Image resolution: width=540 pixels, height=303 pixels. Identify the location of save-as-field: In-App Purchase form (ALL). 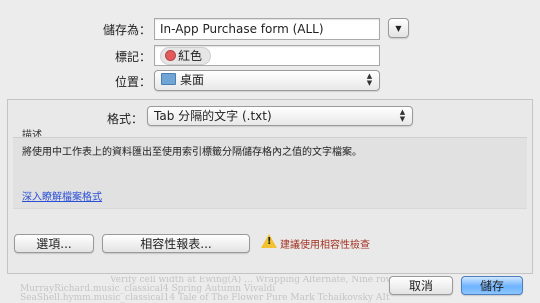
(267, 29).